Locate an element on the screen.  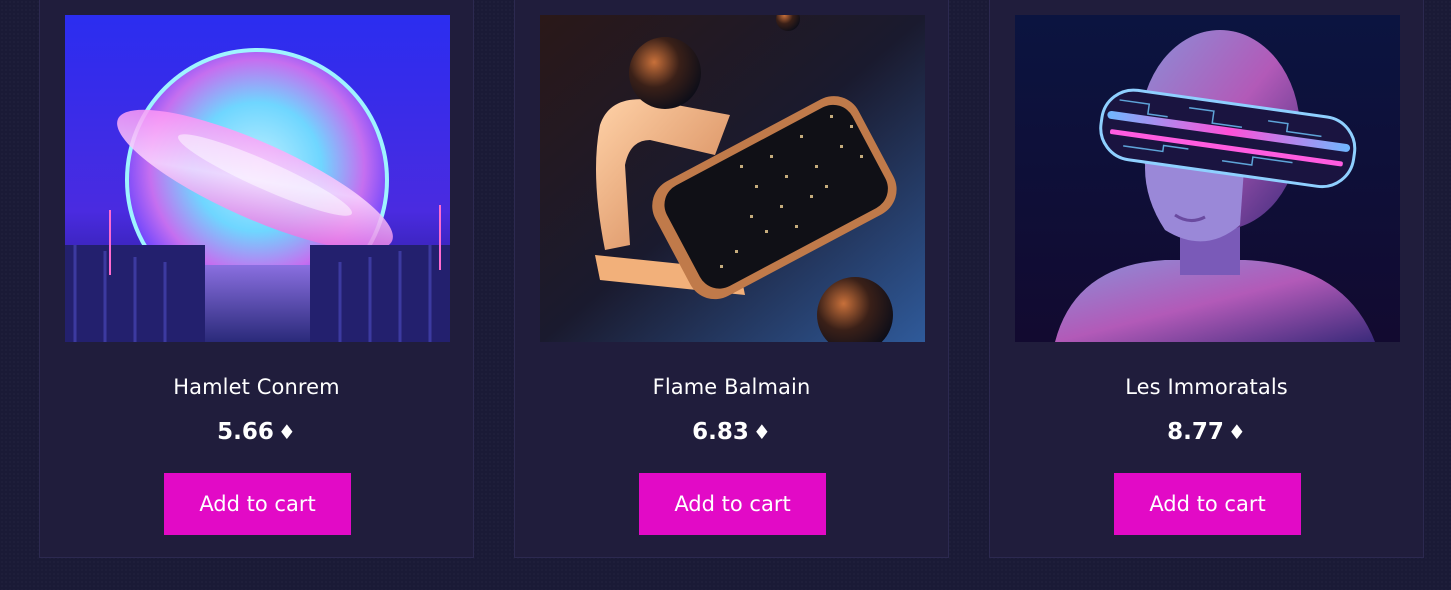
price-value: 6.83 is located at coordinates (720, 432).